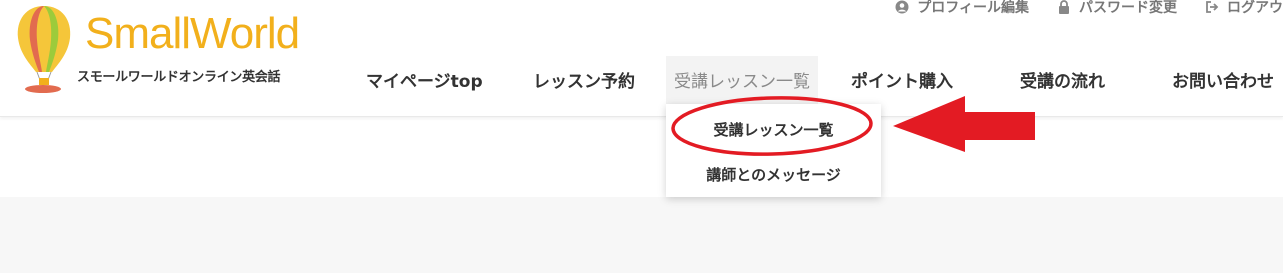  Describe the element at coordinates (1223, 82) in the screenshot. I see `nav-item-contact: お問い合わせ` at that location.